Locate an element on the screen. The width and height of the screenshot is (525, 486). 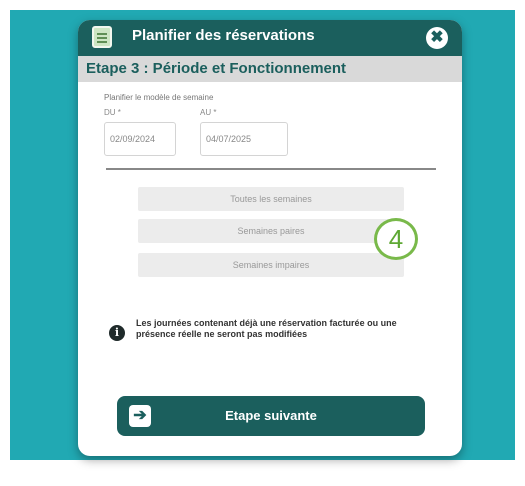
calendar-icon is located at coordinates (102, 37).